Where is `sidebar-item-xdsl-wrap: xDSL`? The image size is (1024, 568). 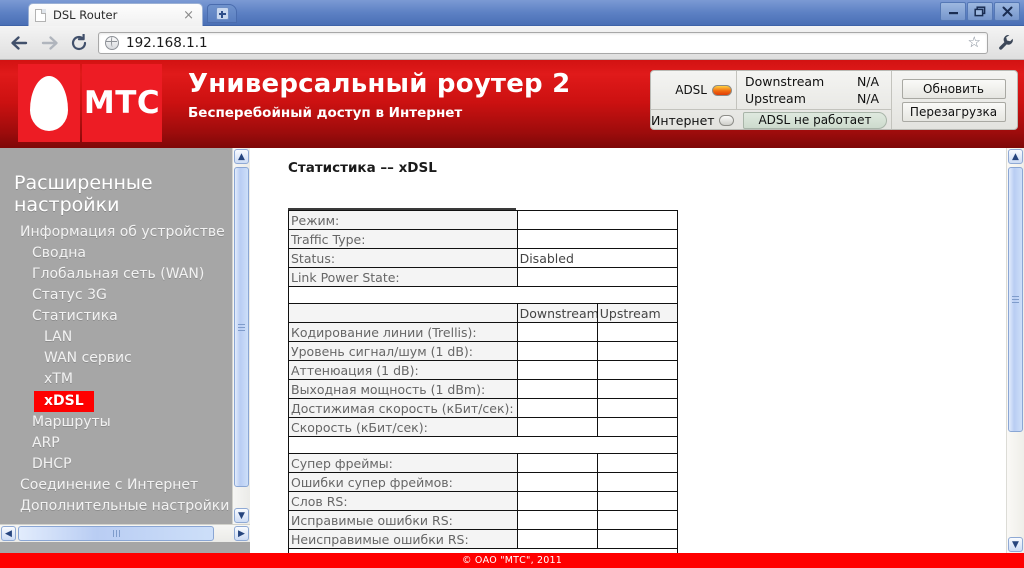 sidebar-item-xdsl-wrap: xDSL is located at coordinates (116, 401).